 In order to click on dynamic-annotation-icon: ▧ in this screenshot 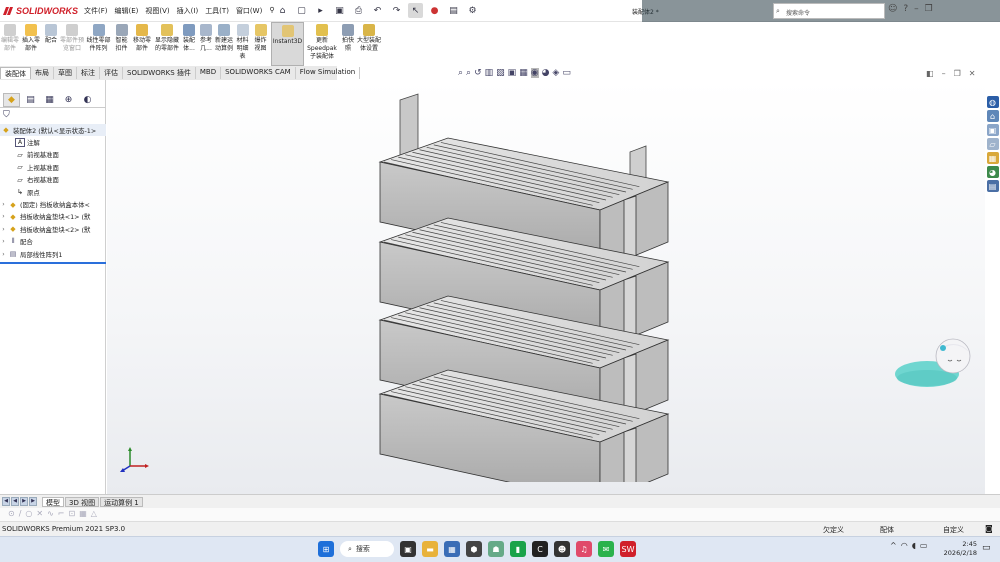, I will do `click(500, 73)`.